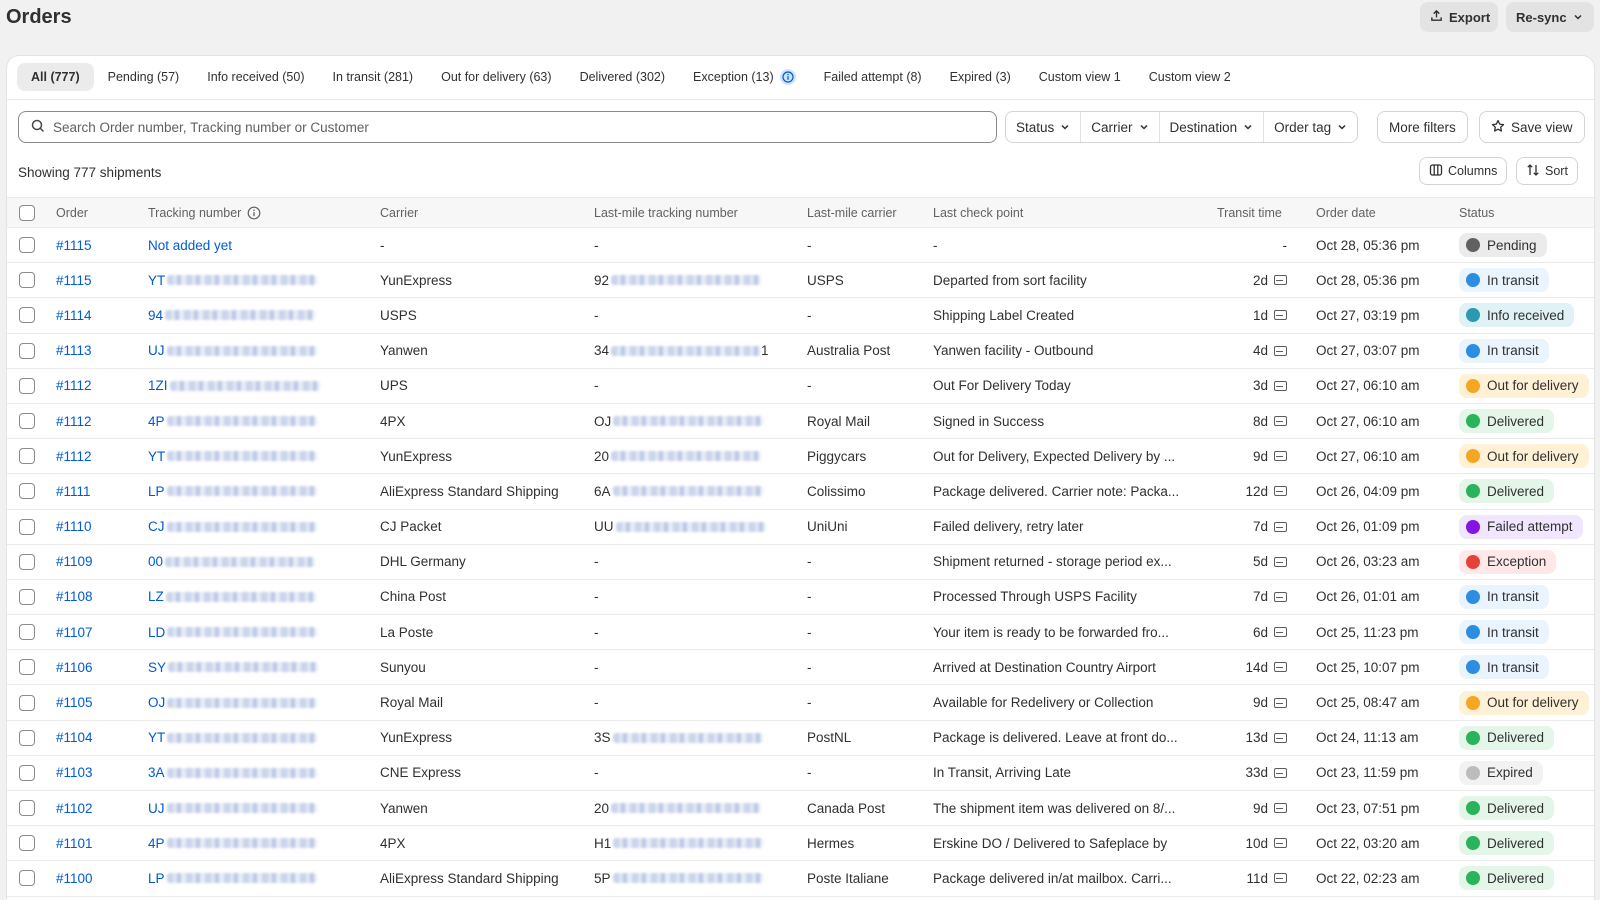 This screenshot has width=1600, height=900. What do you see at coordinates (74, 350) in the screenshot?
I see `order-link: #1113` at bounding box center [74, 350].